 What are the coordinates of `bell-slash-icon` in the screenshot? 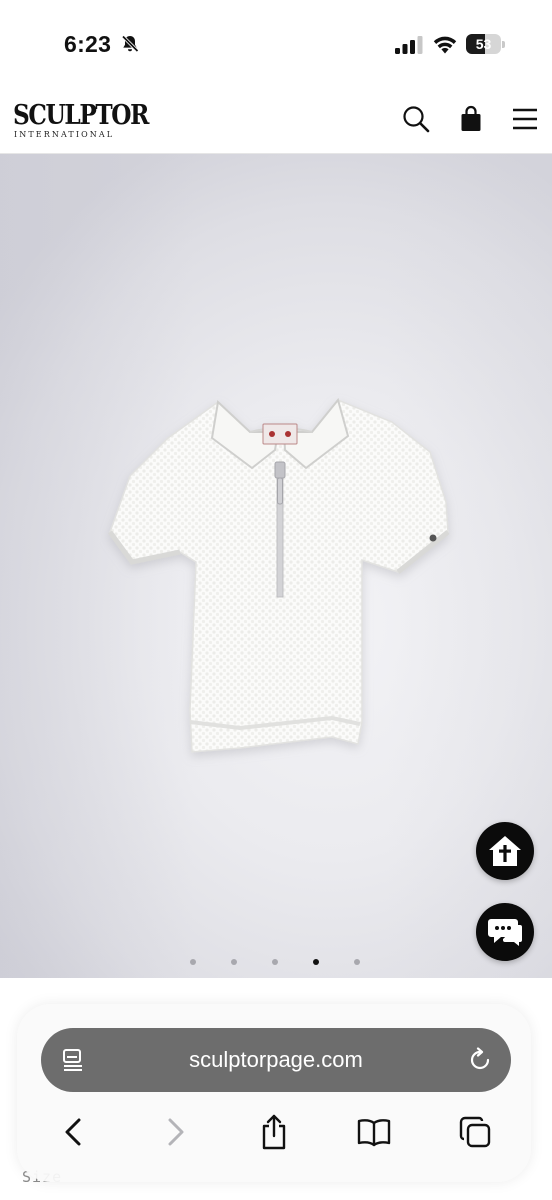 It's located at (130, 44).